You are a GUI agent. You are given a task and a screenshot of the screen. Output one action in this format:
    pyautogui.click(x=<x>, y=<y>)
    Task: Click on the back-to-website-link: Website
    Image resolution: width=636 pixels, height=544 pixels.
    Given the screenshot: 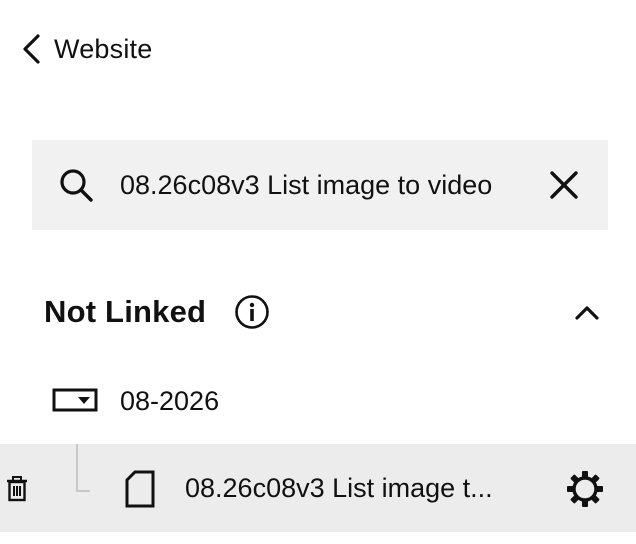 What is the action you would take?
    pyautogui.click(x=86, y=49)
    